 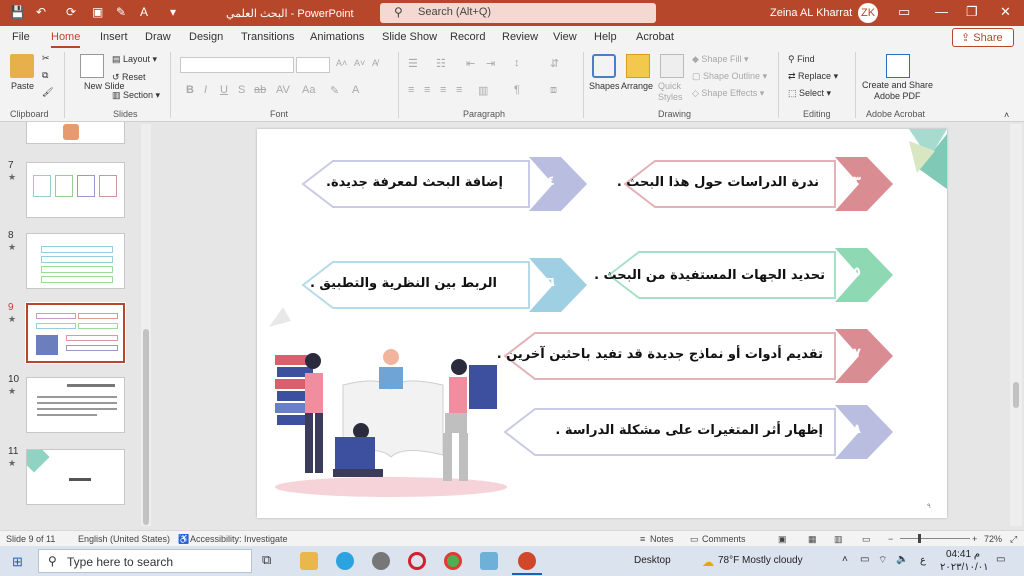 What do you see at coordinates (813, 76) in the screenshot?
I see `replace-button: ⇄ Replace ▾` at bounding box center [813, 76].